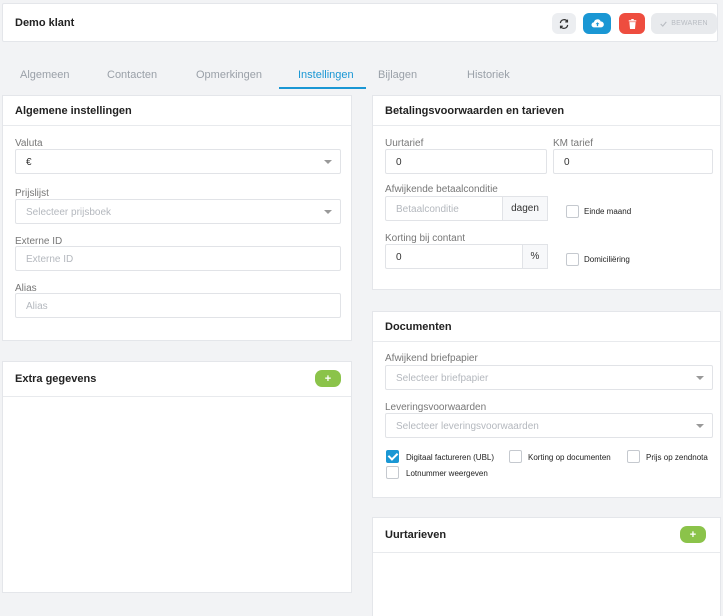 The image size is (723, 616). Describe the element at coordinates (549, 425) in the screenshot. I see `delivery-terms-select: Selecteer leveringsvoorwaarden` at that location.